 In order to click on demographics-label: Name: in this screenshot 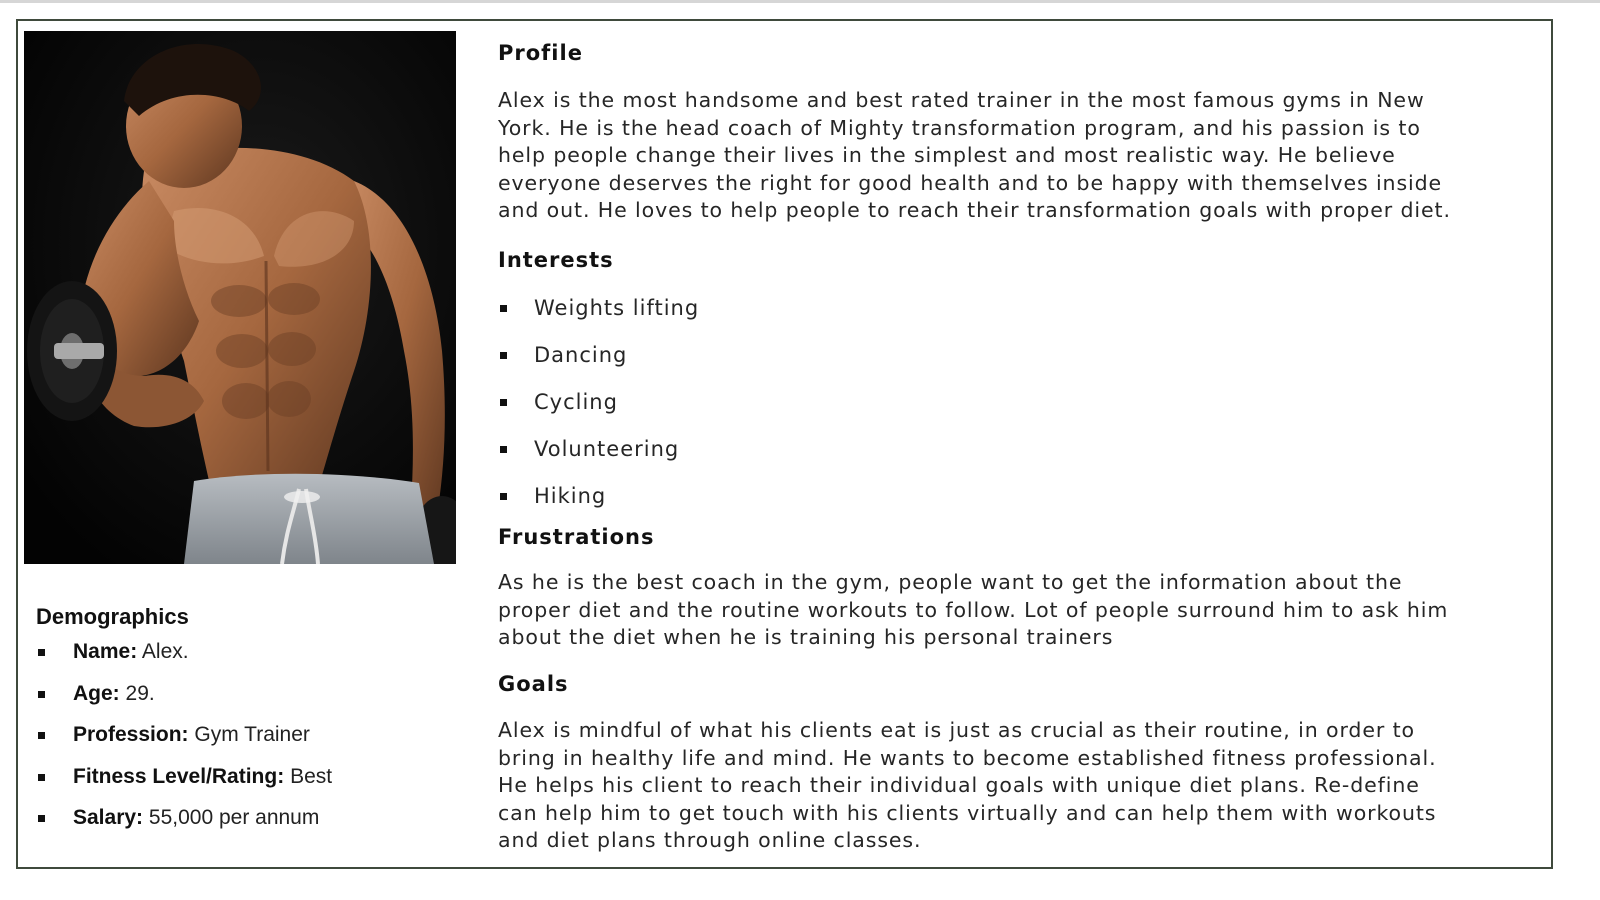, I will do `click(105, 651)`.